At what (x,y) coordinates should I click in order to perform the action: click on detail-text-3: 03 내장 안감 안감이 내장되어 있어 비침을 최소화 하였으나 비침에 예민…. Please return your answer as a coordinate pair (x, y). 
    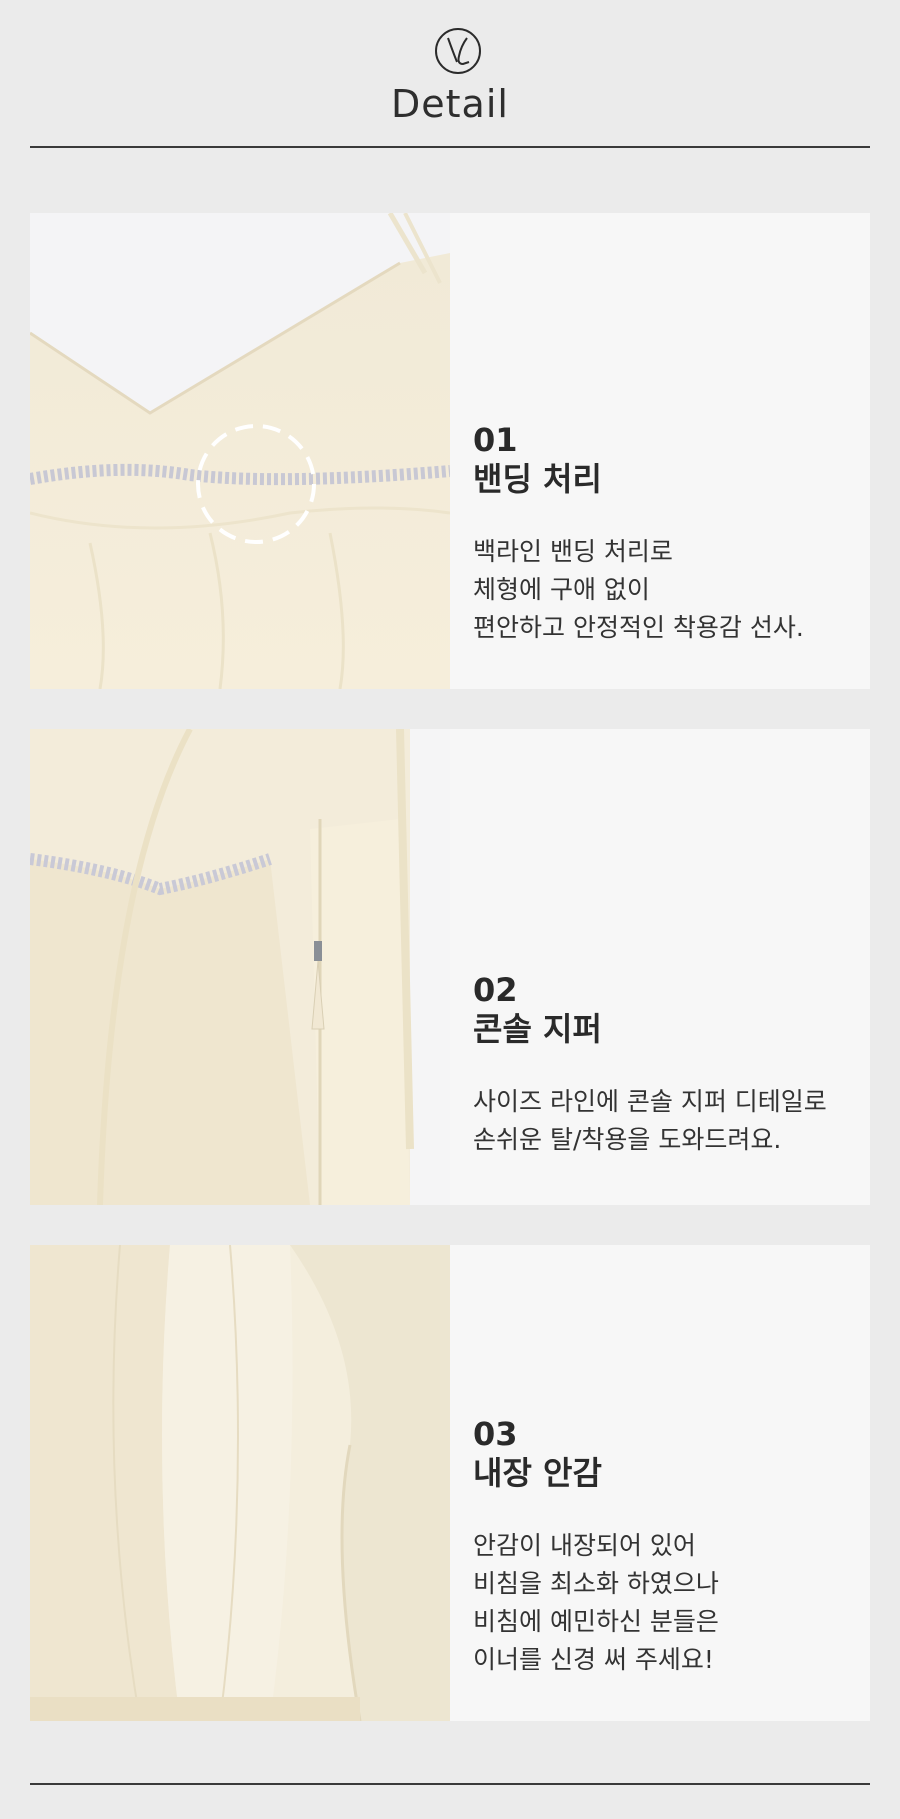
    Looking at the image, I should click on (668, 1547).